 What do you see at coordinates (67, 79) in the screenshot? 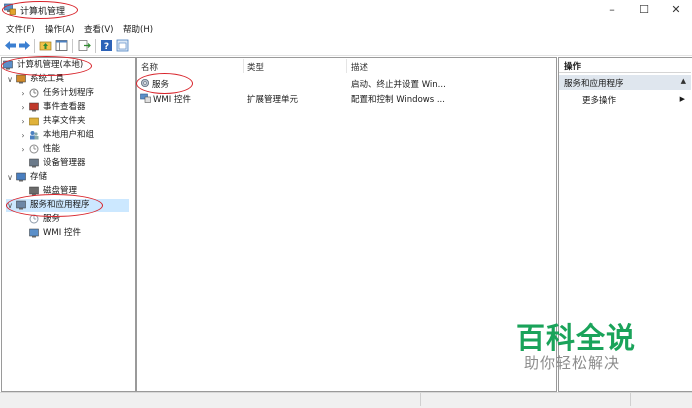
I see `tree-item-1: ∨ 系统工具` at bounding box center [67, 79].